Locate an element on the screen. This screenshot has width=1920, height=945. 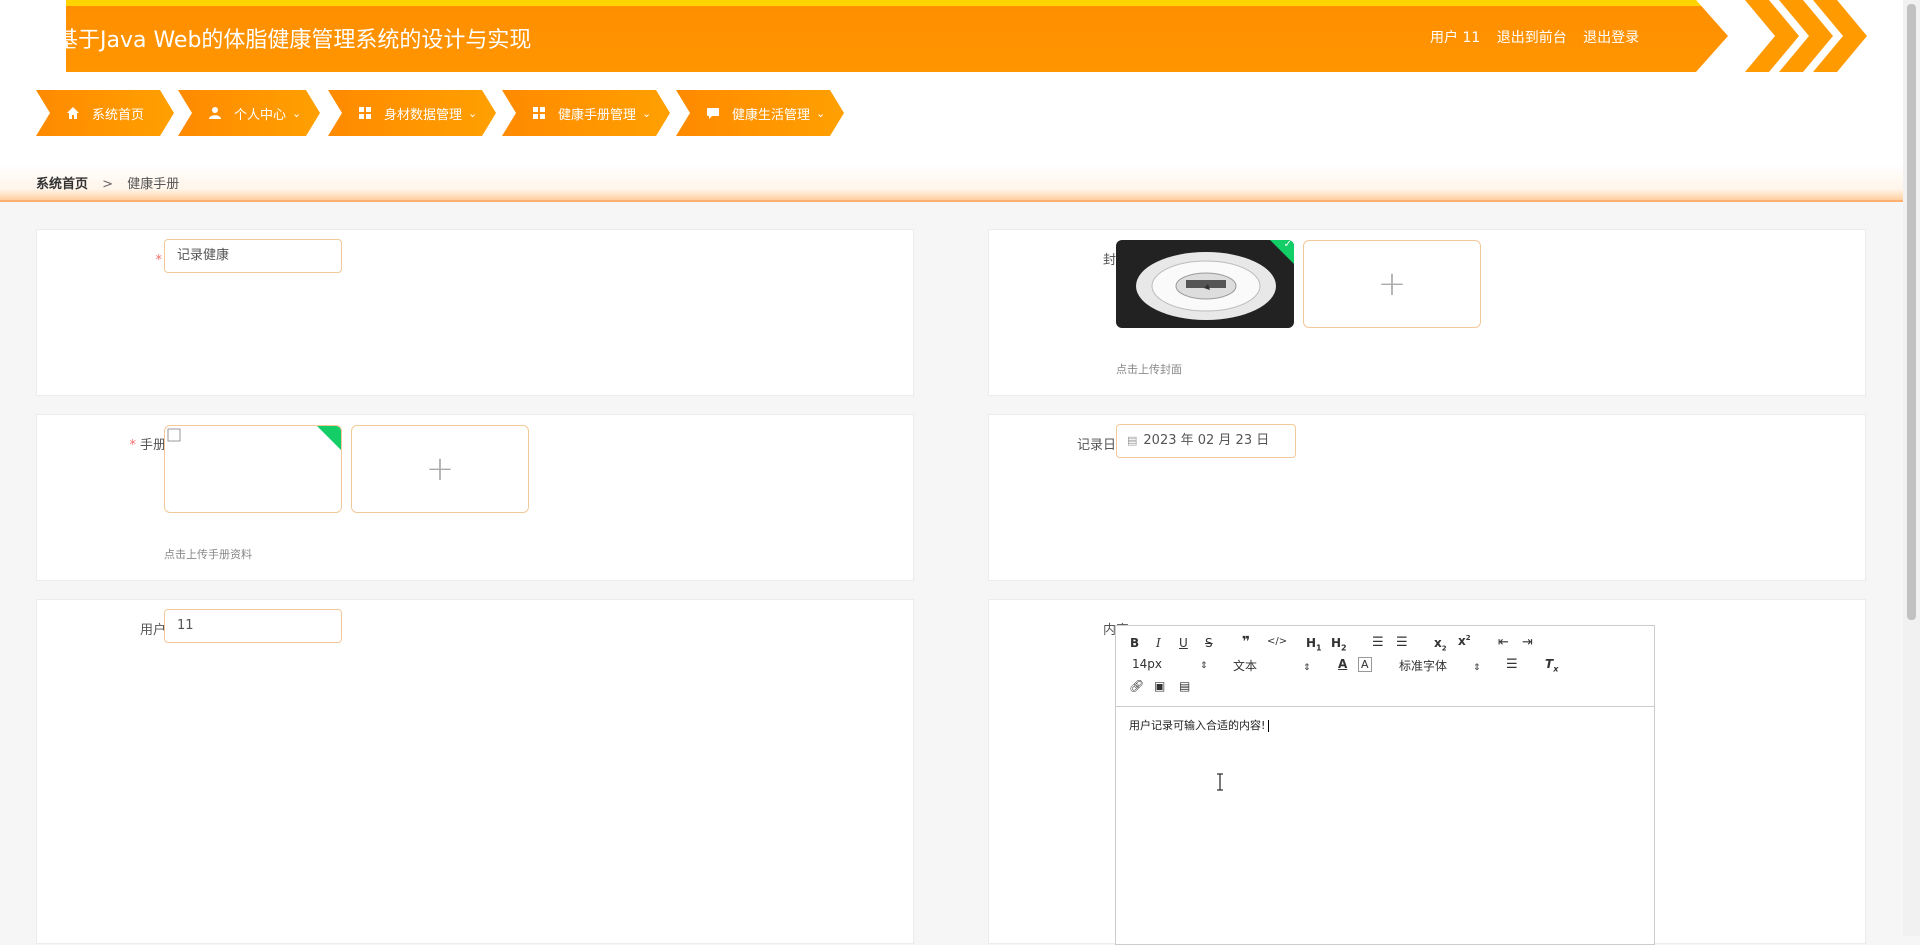
block-type-select: 文本 ⇕ is located at coordinates (1272, 665).